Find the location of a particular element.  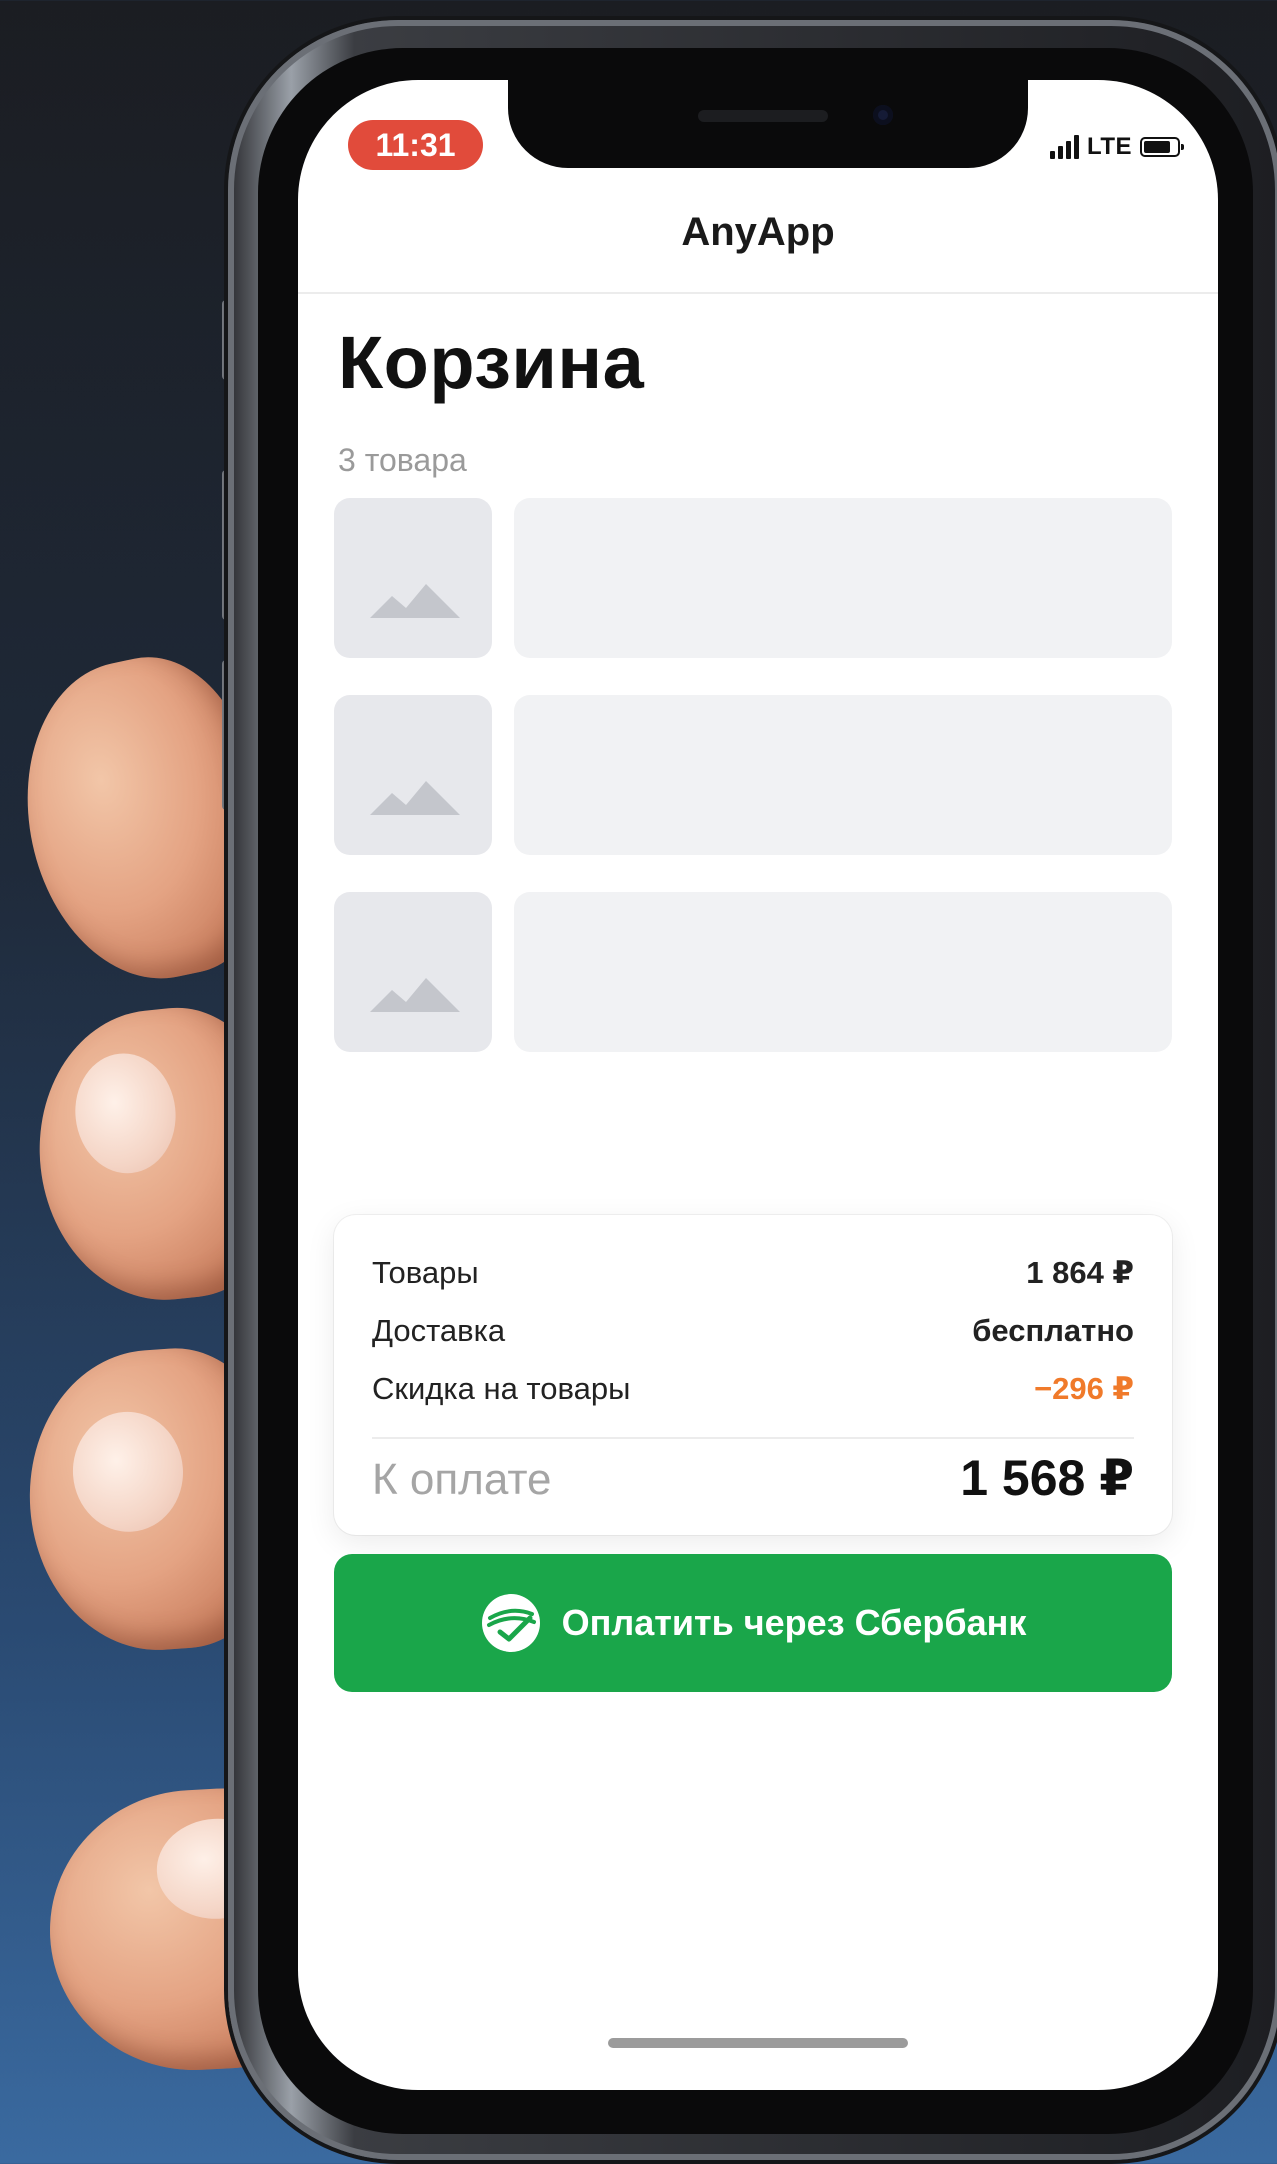

sberbank-logo-icon is located at coordinates (510, 1623).